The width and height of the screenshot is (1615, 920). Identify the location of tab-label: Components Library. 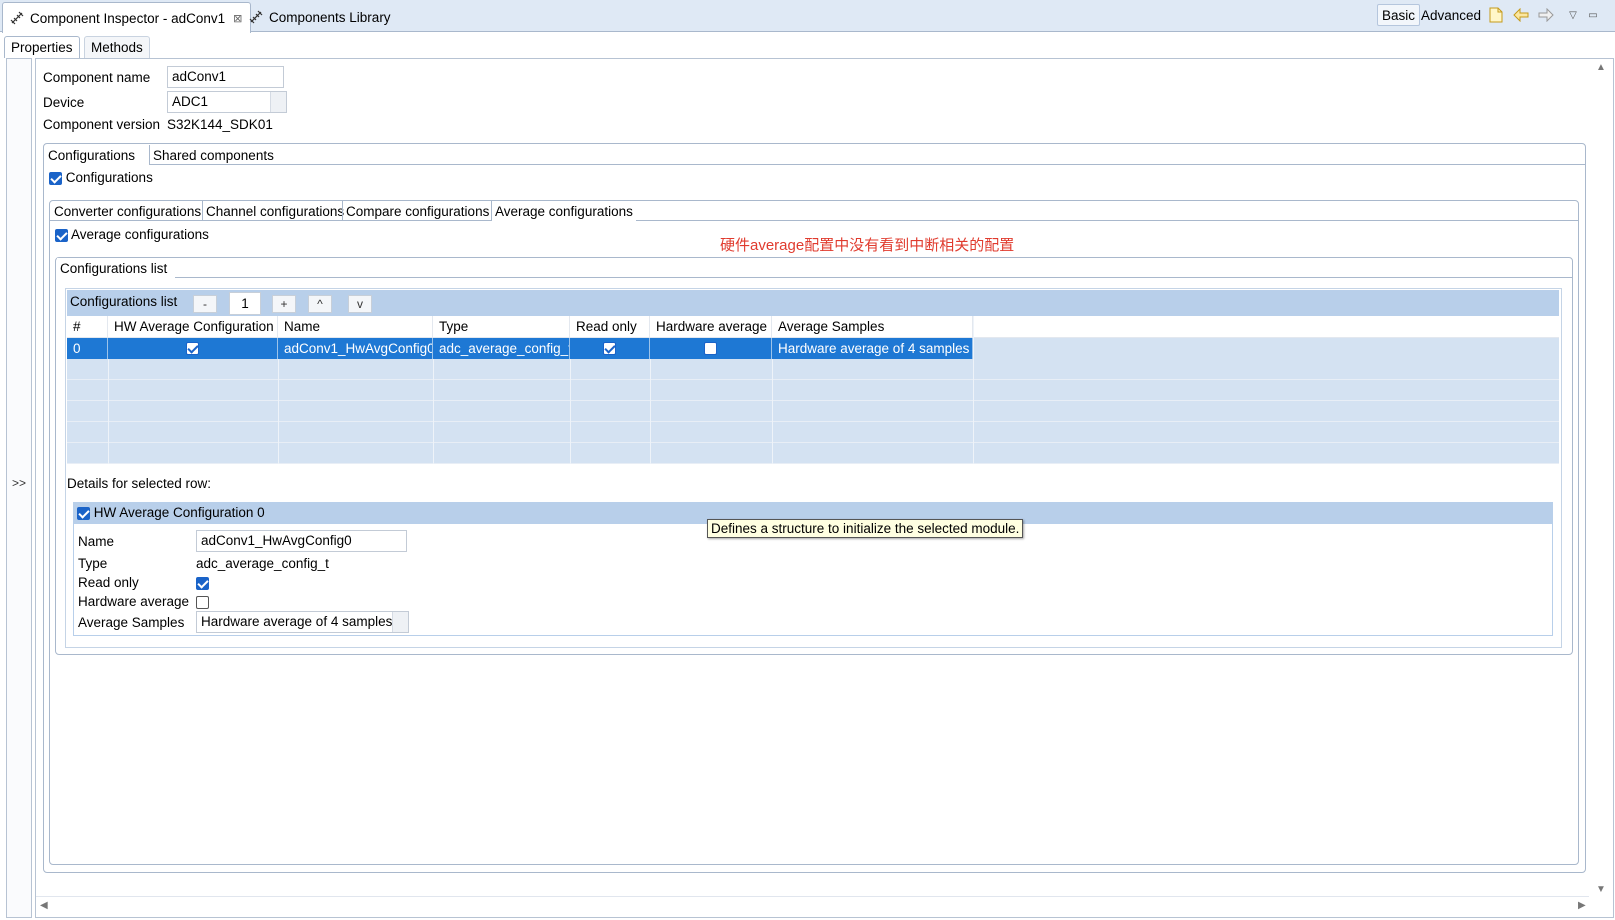
(330, 17).